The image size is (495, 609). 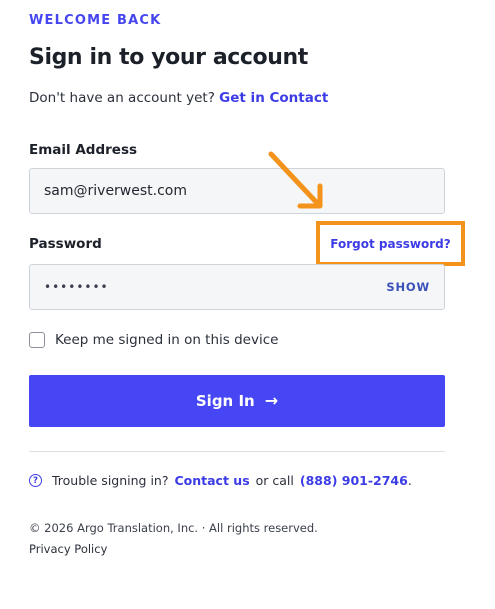 I want to click on password-label: Password, so click(x=65, y=244).